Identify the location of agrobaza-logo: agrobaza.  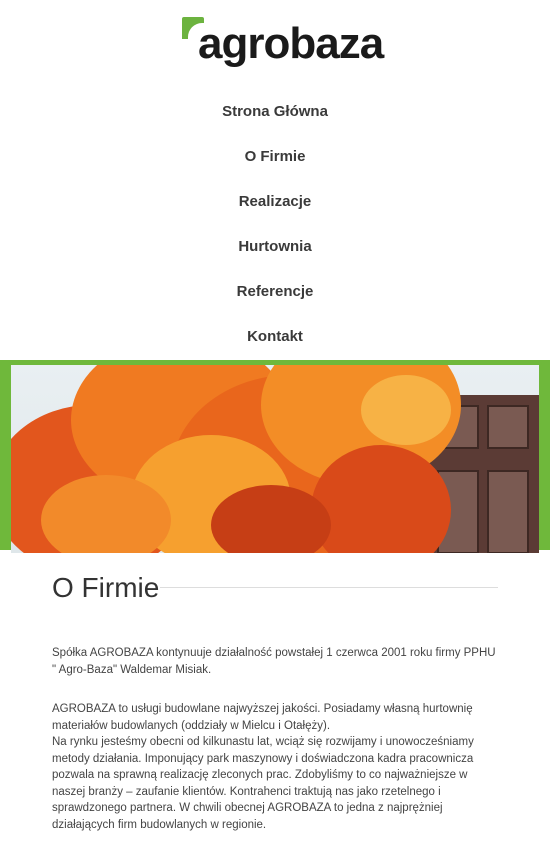
(283, 43).